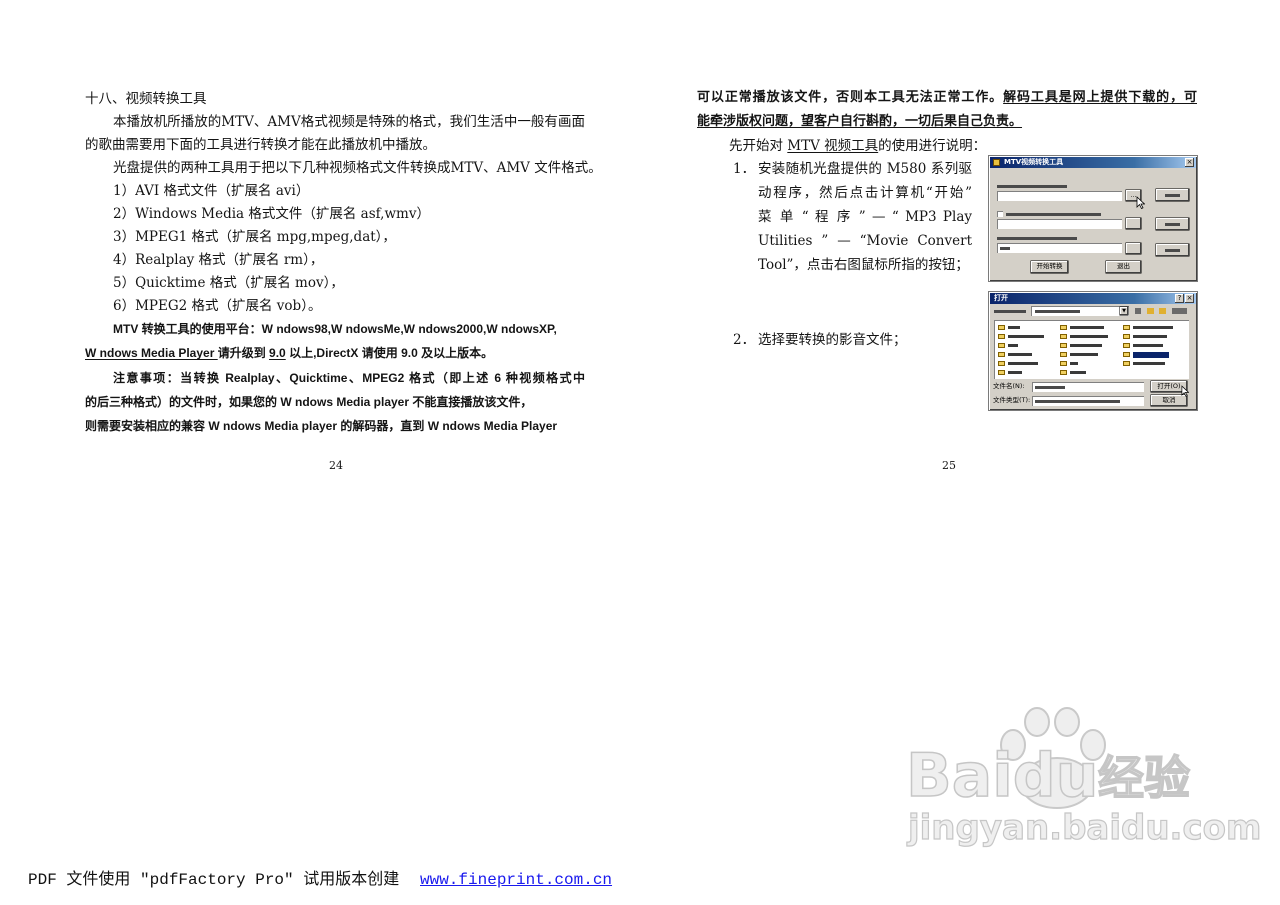 This screenshot has width=1280, height=905. What do you see at coordinates (865, 241) in the screenshot?
I see `step-1-line-4: Utilities ” — “Movie Convert` at bounding box center [865, 241].